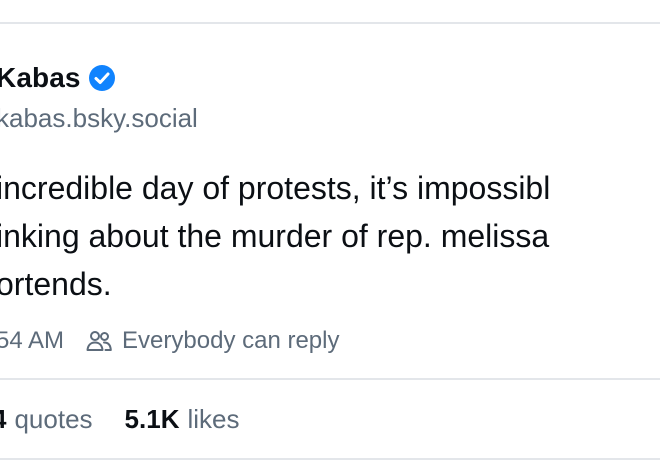 The width and height of the screenshot is (660, 470). Describe the element at coordinates (213, 418) in the screenshot. I see `likes-label: likes` at that location.